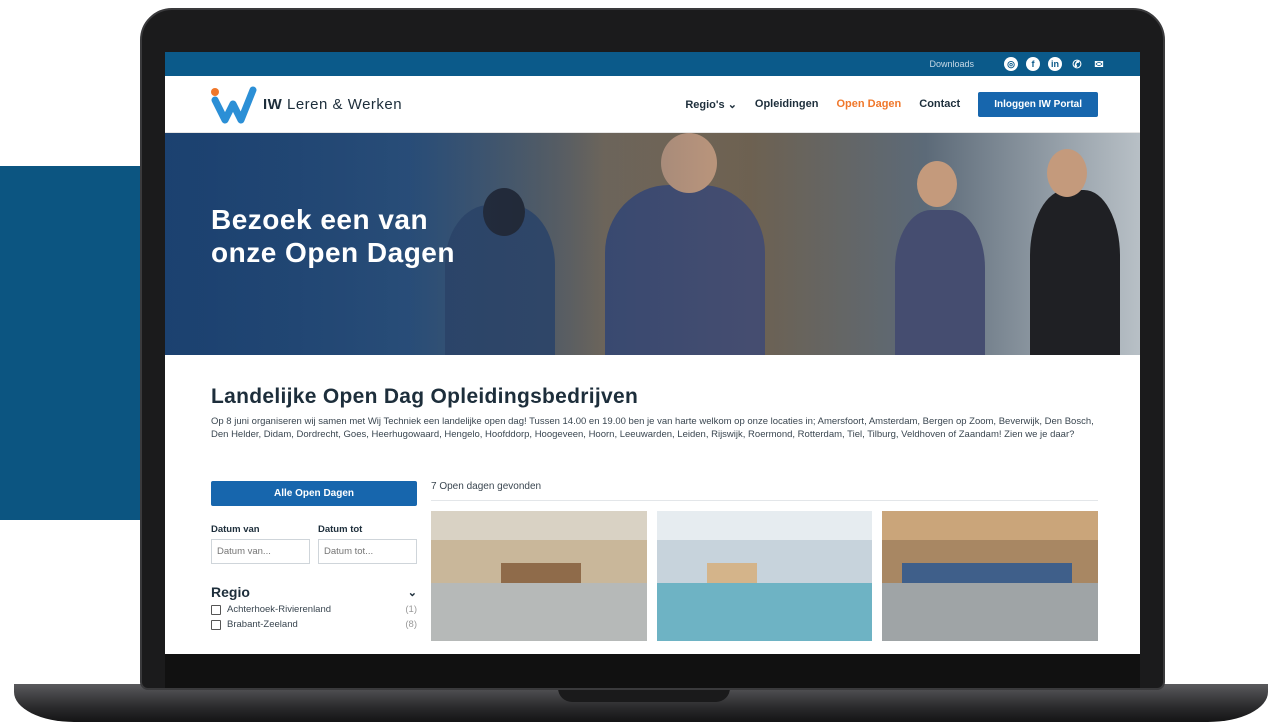 This screenshot has height=722, width=1268. I want to click on chevron-down-icon: ⌄, so click(412, 592).